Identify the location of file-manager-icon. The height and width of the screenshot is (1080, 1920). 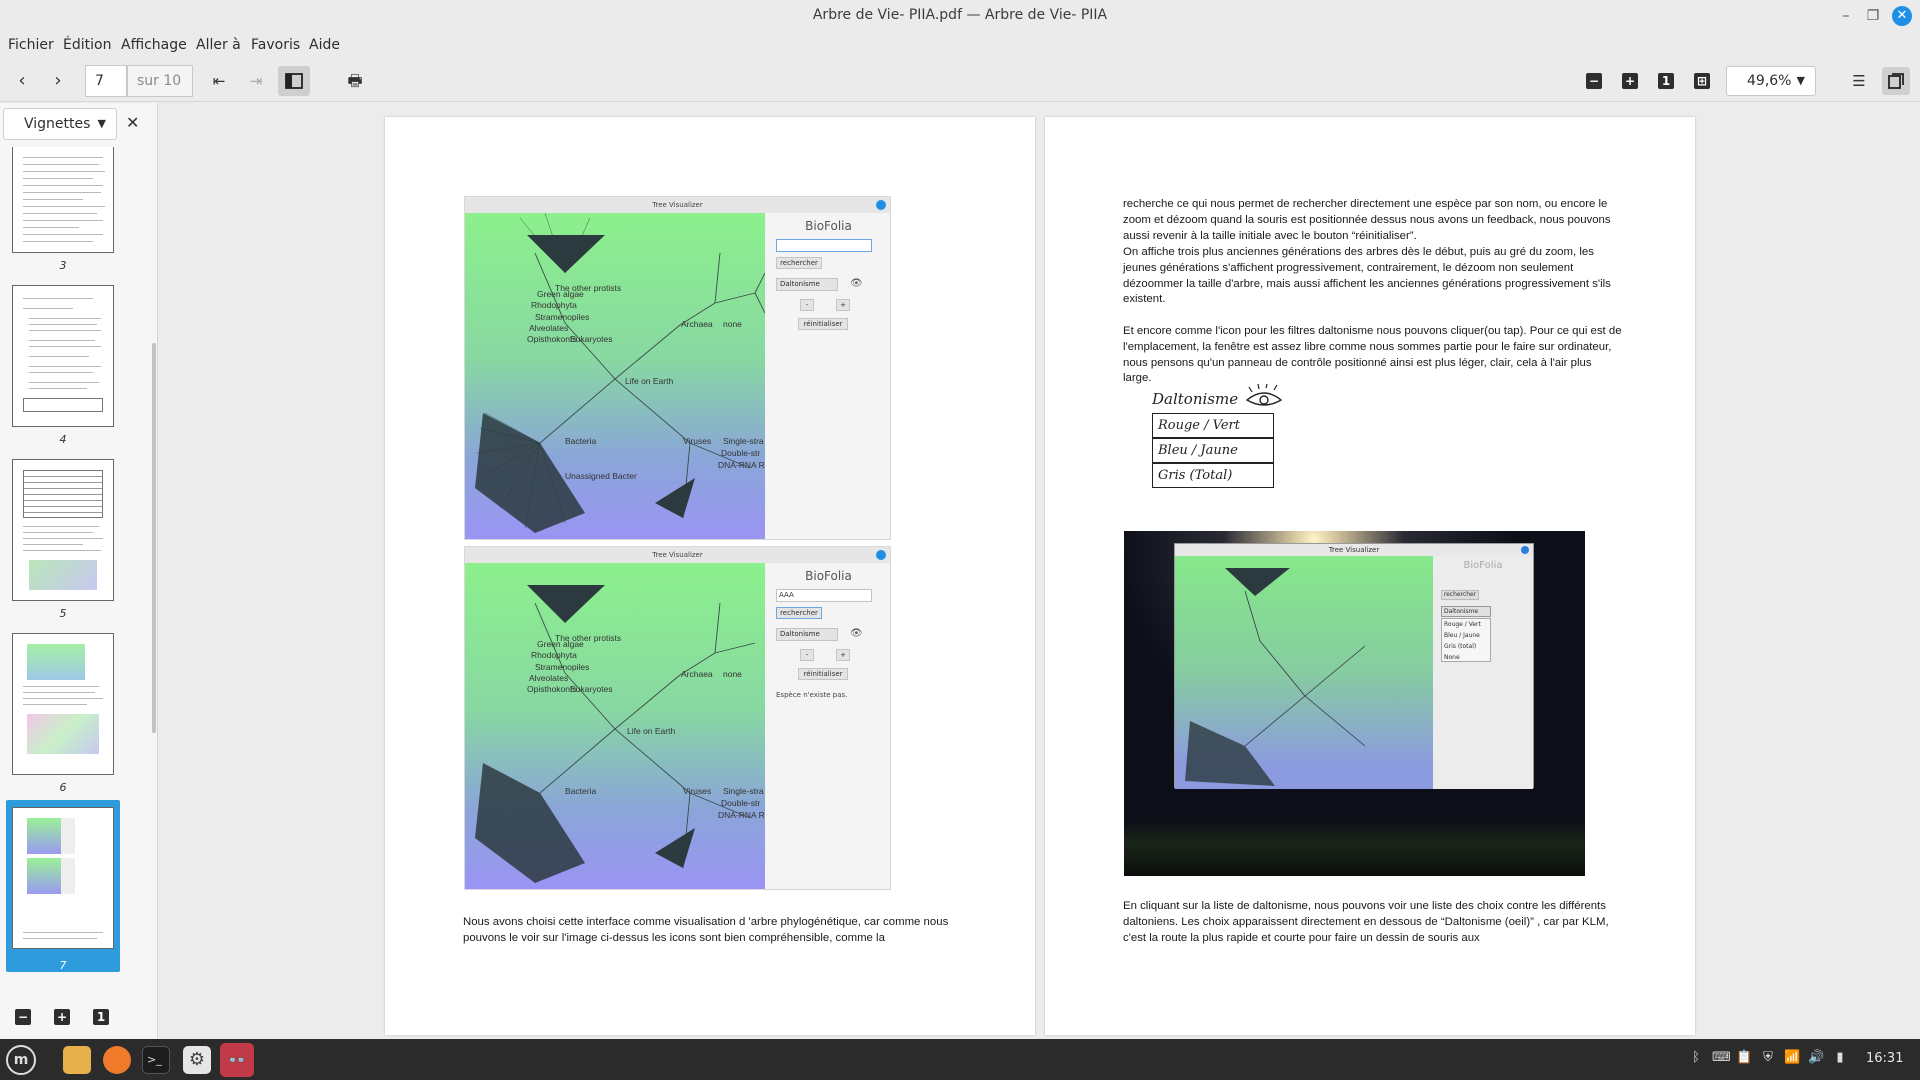
(77, 1060).